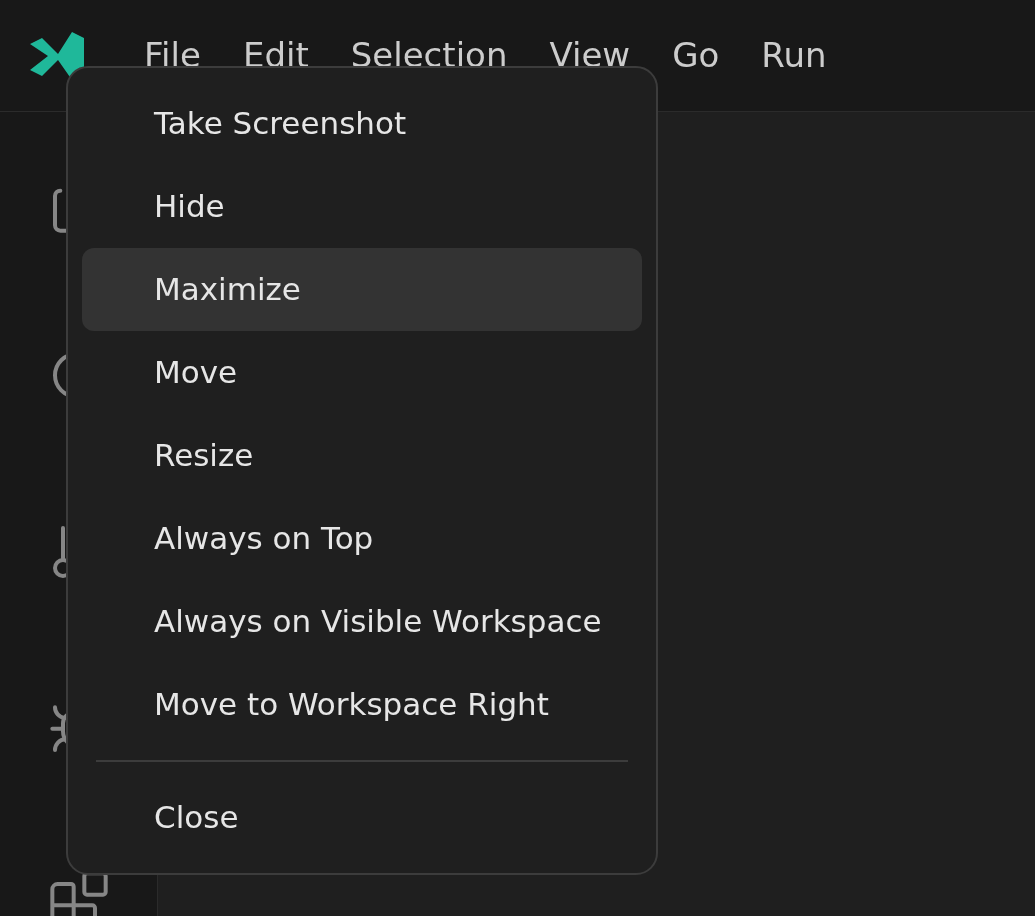  Describe the element at coordinates (696, 55) in the screenshot. I see `menu-item: Go` at that location.